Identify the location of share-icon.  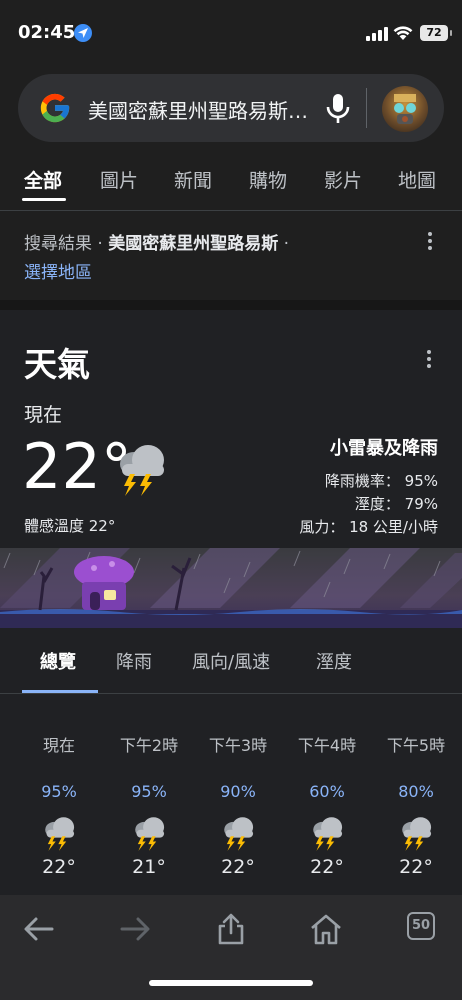
(231, 929).